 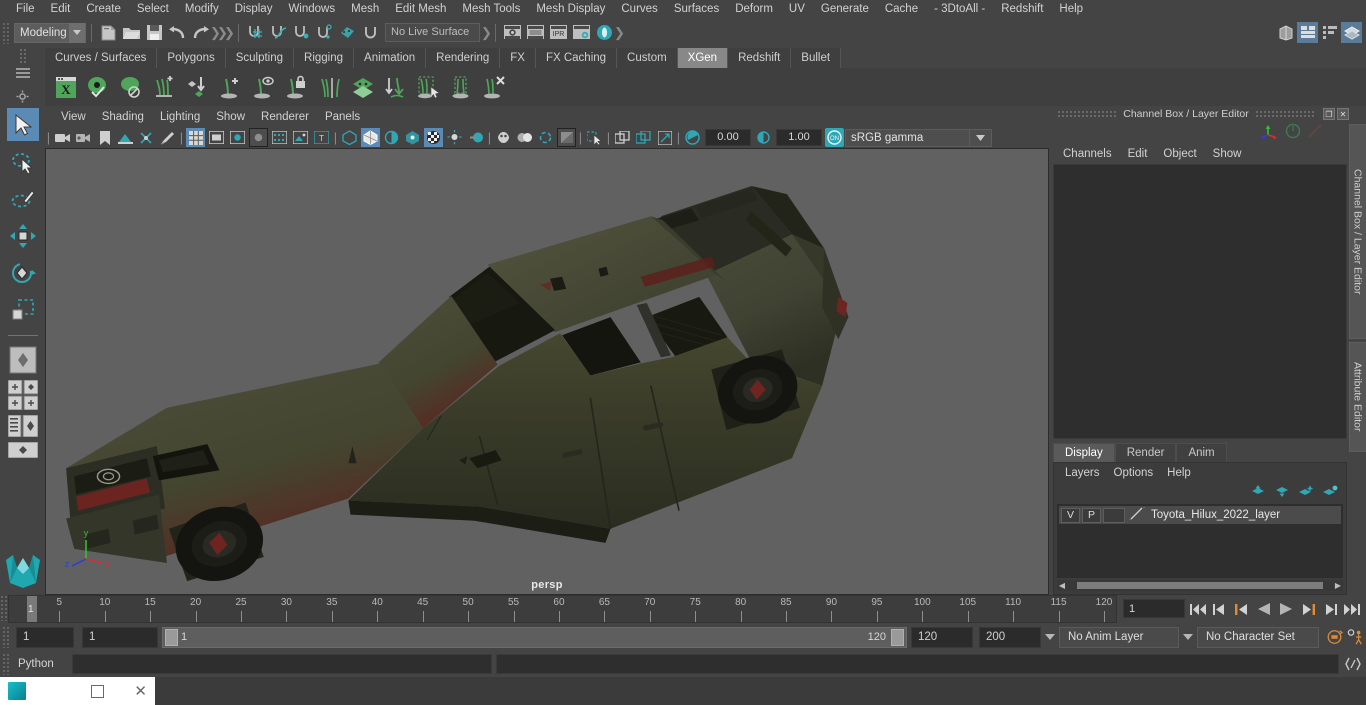 What do you see at coordinates (258, 137) in the screenshot?
I see `smooth-shade-icon` at bounding box center [258, 137].